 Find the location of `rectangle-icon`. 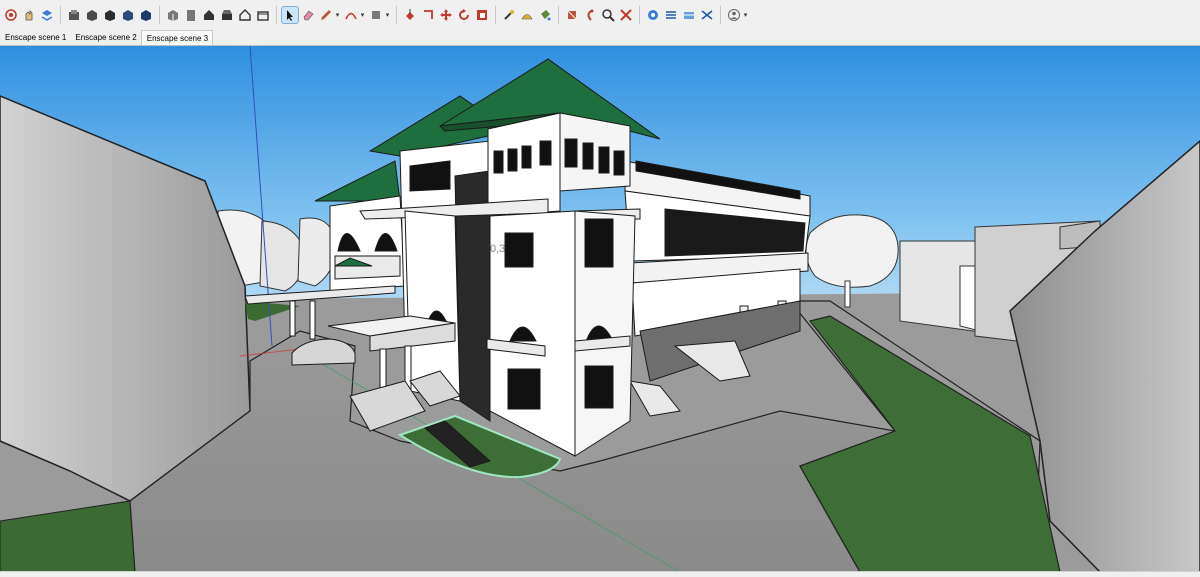

rectangle-icon is located at coordinates (376, 15).